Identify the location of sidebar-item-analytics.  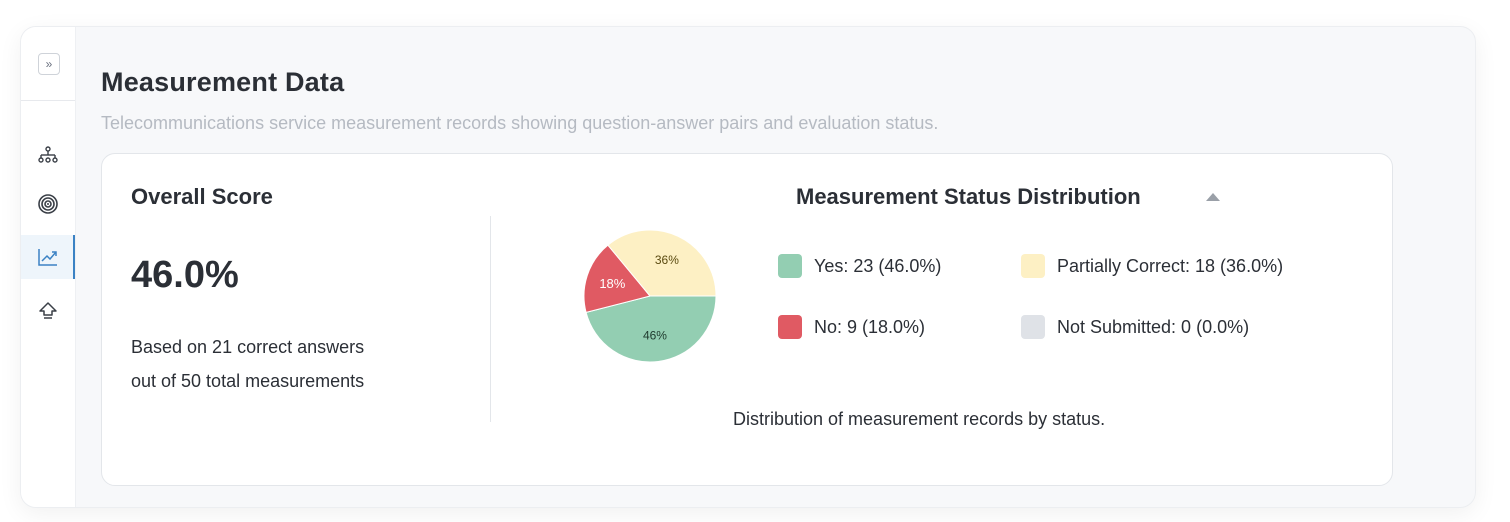
(48, 257).